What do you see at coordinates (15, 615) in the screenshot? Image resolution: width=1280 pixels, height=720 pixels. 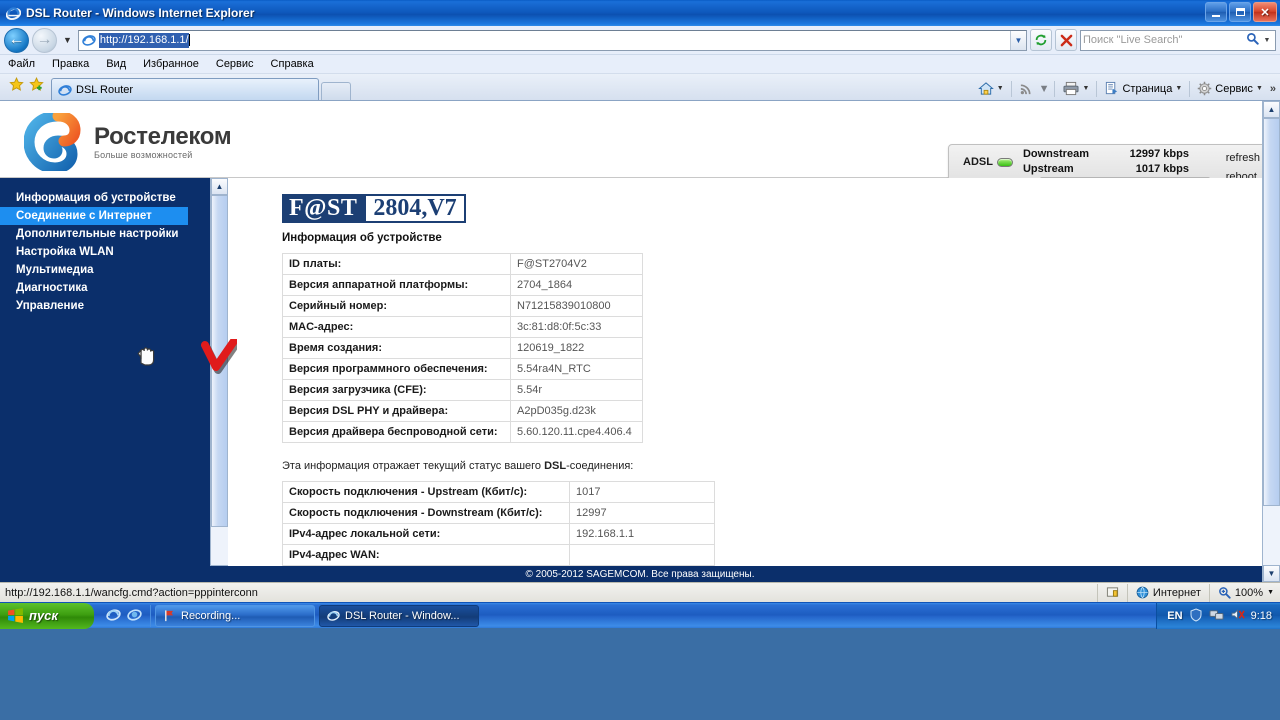 I see `windows-flag-icon` at bounding box center [15, 615].